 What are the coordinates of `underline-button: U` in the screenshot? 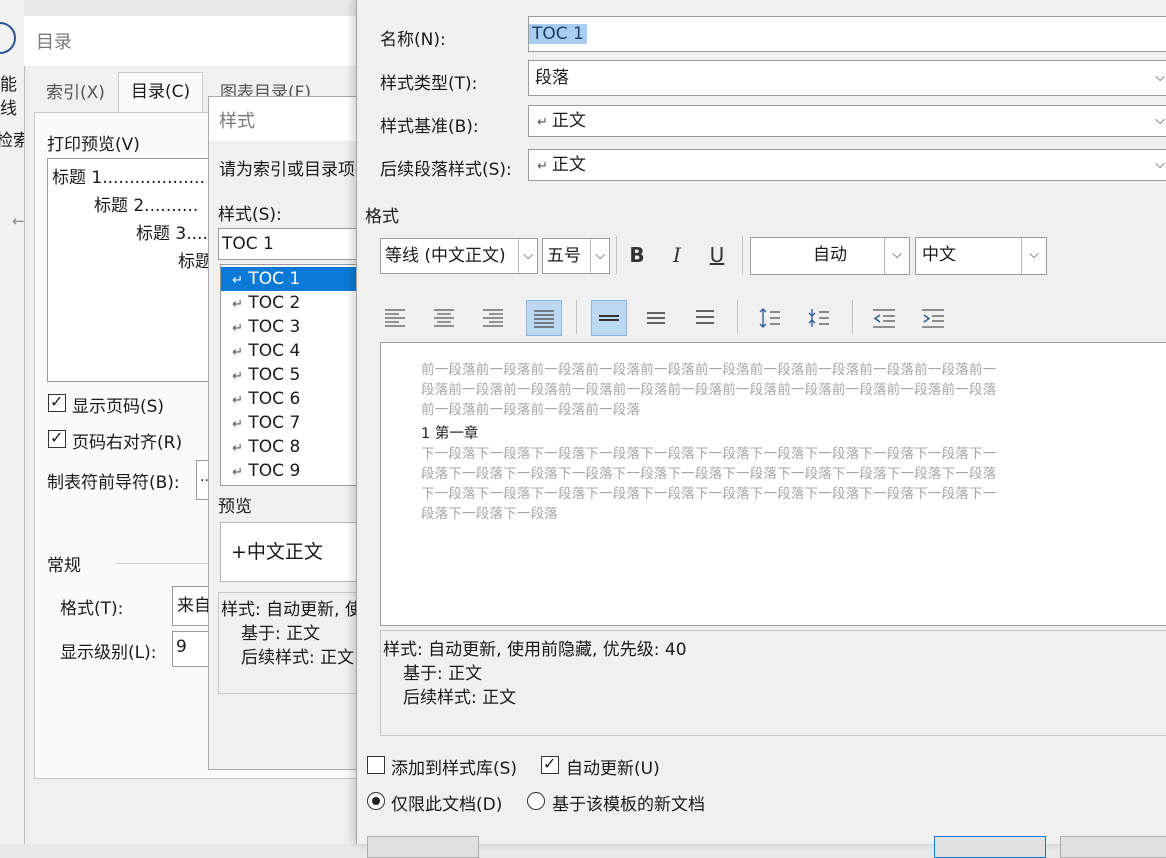 It's located at (717, 255).